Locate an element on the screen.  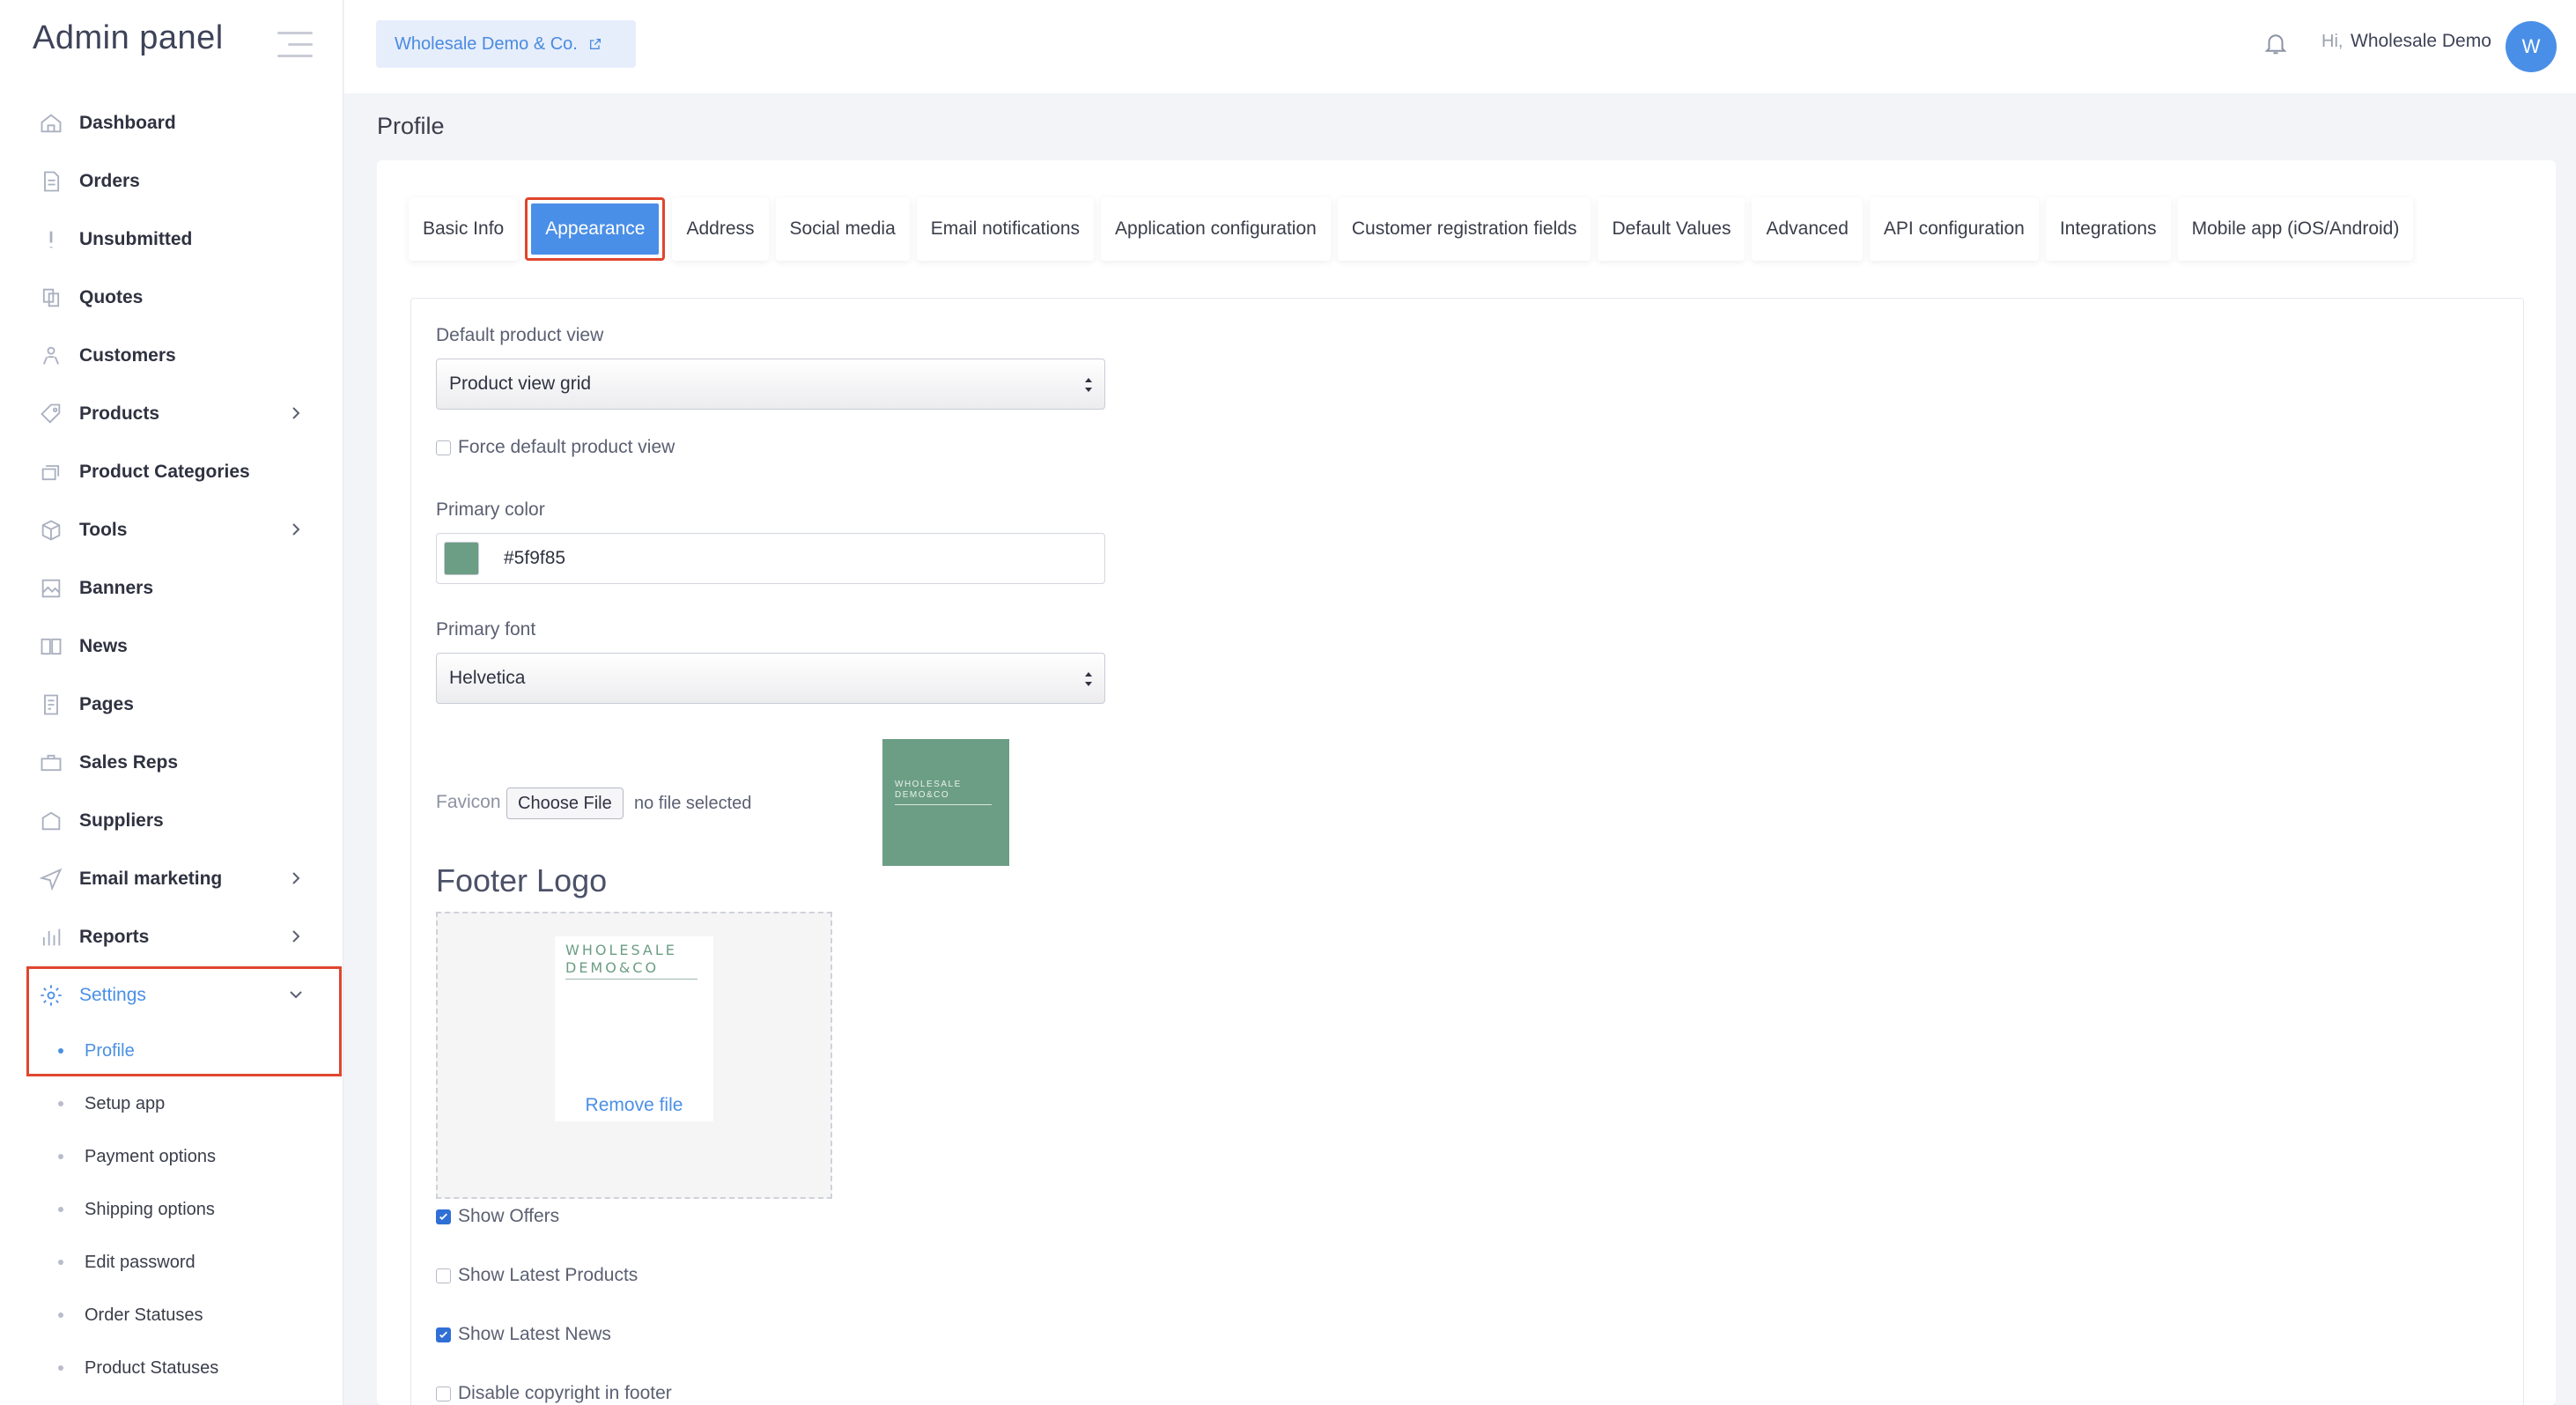
color-swatch is located at coordinates (461, 558).